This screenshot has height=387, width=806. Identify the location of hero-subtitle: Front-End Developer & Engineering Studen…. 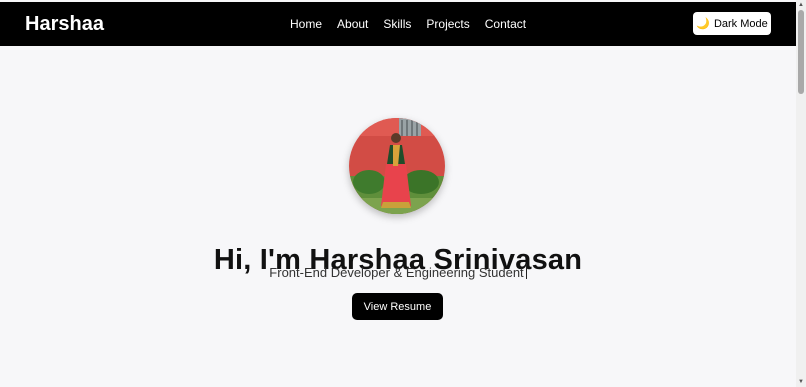
(398, 273).